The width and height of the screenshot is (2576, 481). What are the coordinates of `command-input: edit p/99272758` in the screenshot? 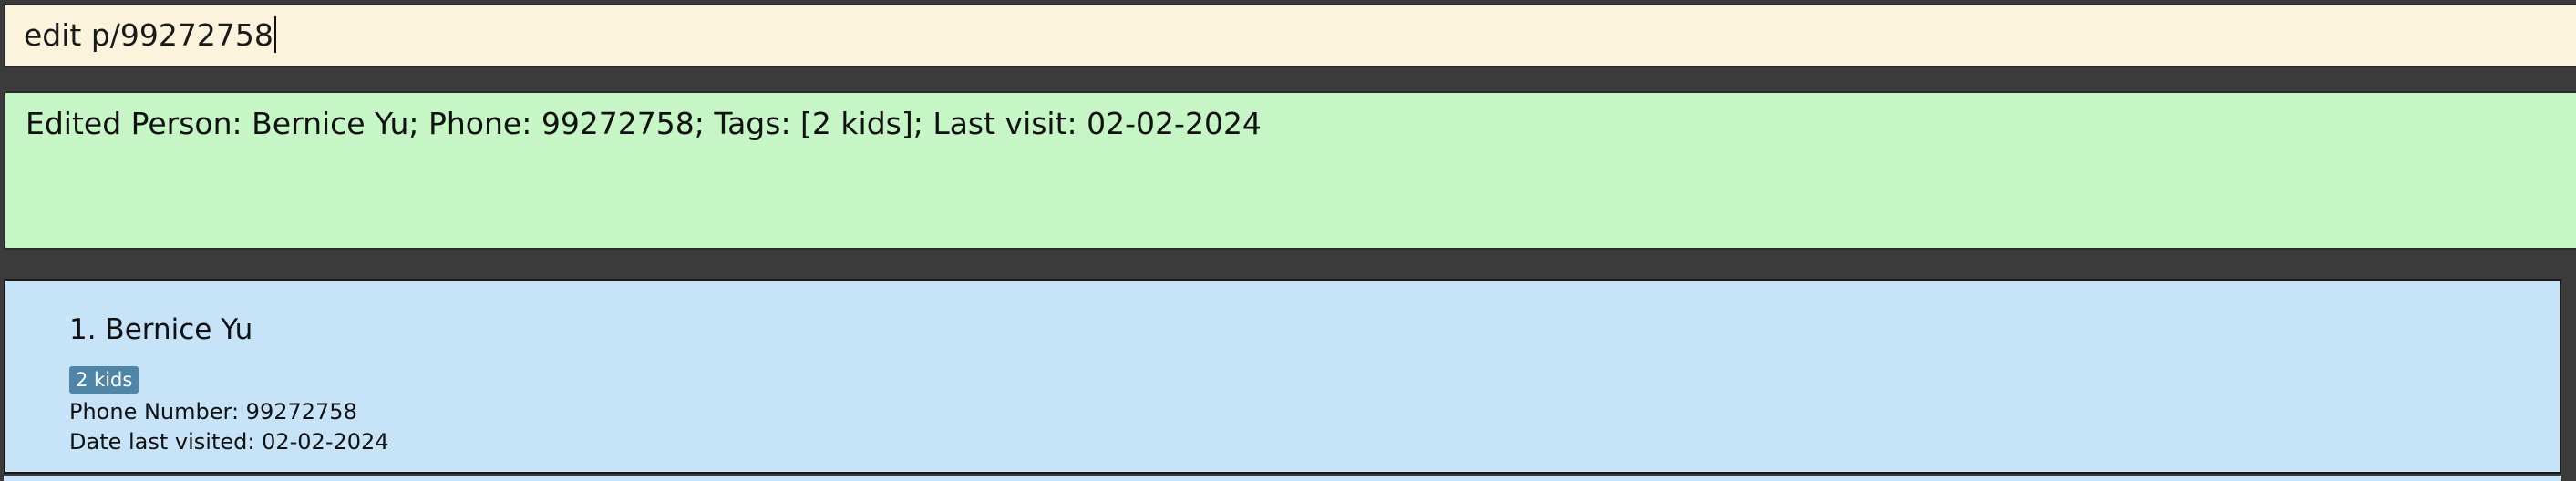 It's located at (150, 35).